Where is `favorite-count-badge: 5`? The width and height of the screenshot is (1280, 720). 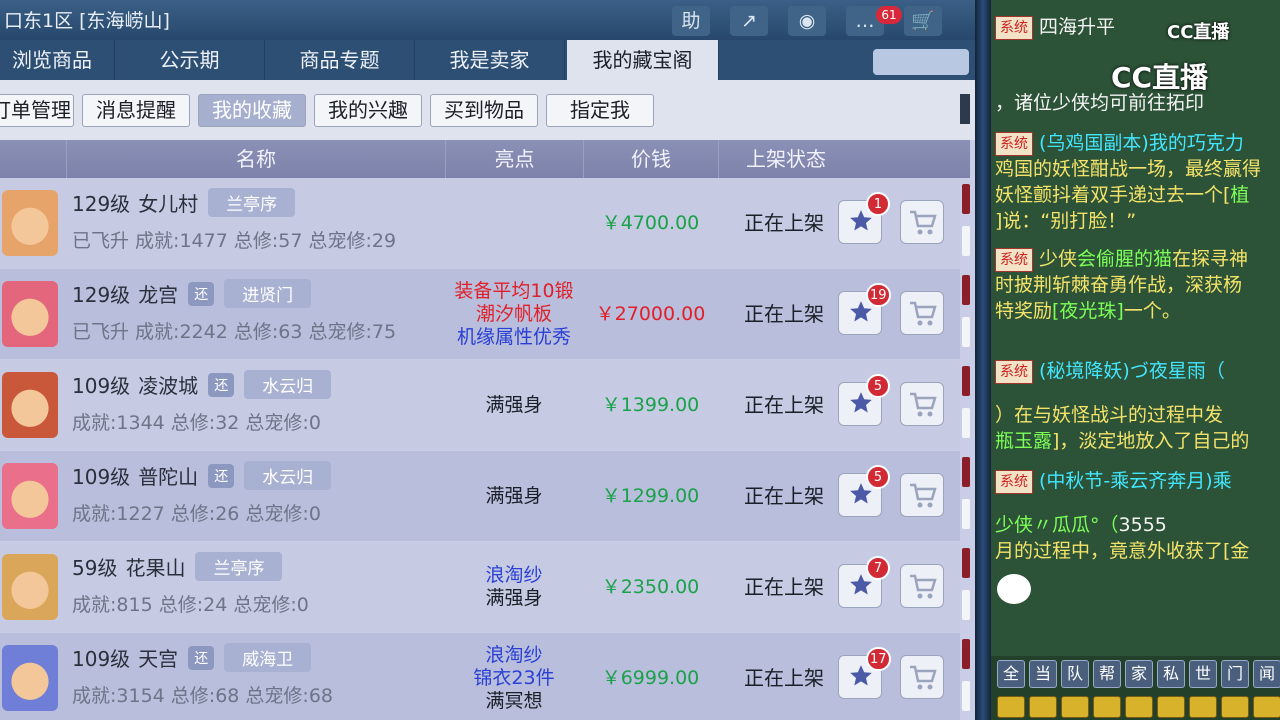 favorite-count-badge: 5 is located at coordinates (878, 477).